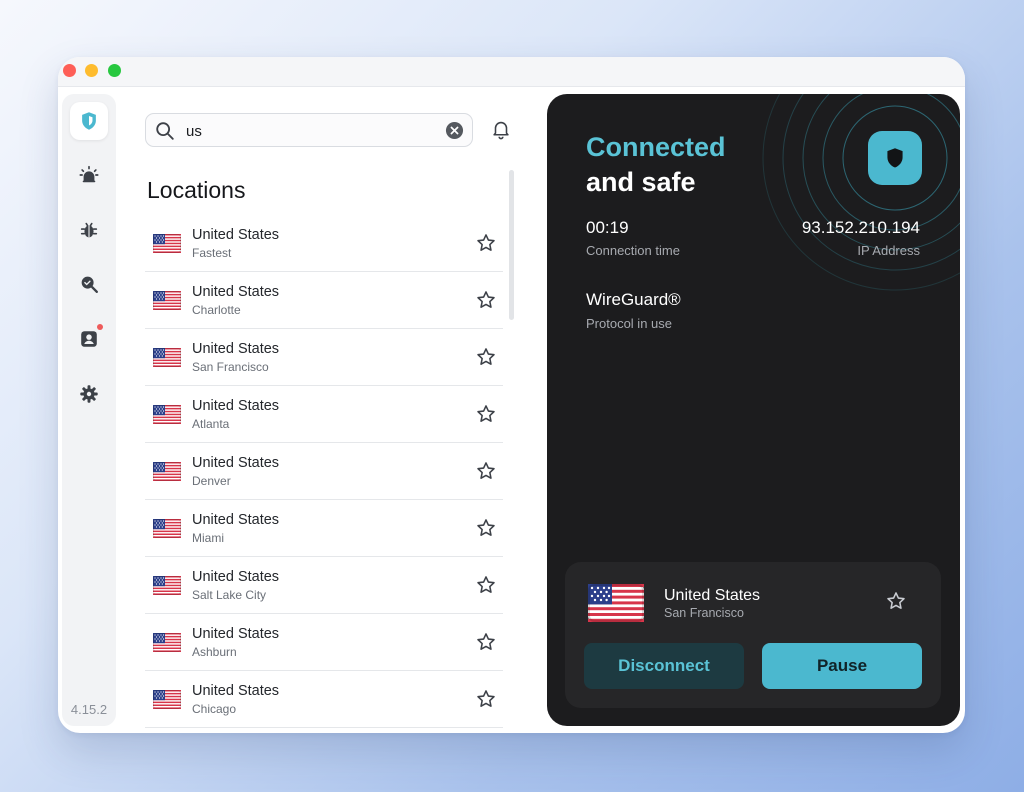 The height and width of the screenshot is (792, 1024). I want to click on app-version: 4.15.2, so click(89, 709).